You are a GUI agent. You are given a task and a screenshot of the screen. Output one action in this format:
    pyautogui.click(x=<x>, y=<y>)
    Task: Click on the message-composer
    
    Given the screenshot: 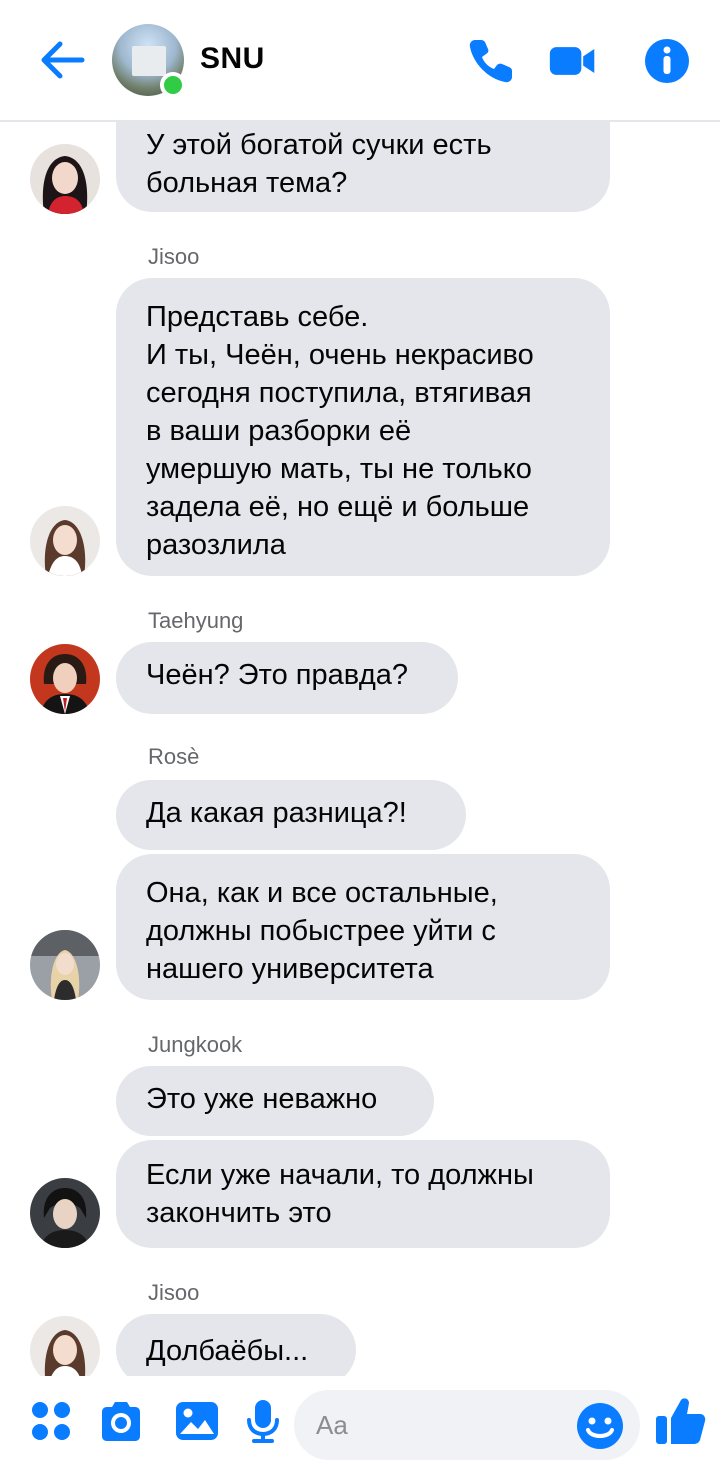 What is the action you would take?
    pyautogui.click(x=360, y=1421)
    